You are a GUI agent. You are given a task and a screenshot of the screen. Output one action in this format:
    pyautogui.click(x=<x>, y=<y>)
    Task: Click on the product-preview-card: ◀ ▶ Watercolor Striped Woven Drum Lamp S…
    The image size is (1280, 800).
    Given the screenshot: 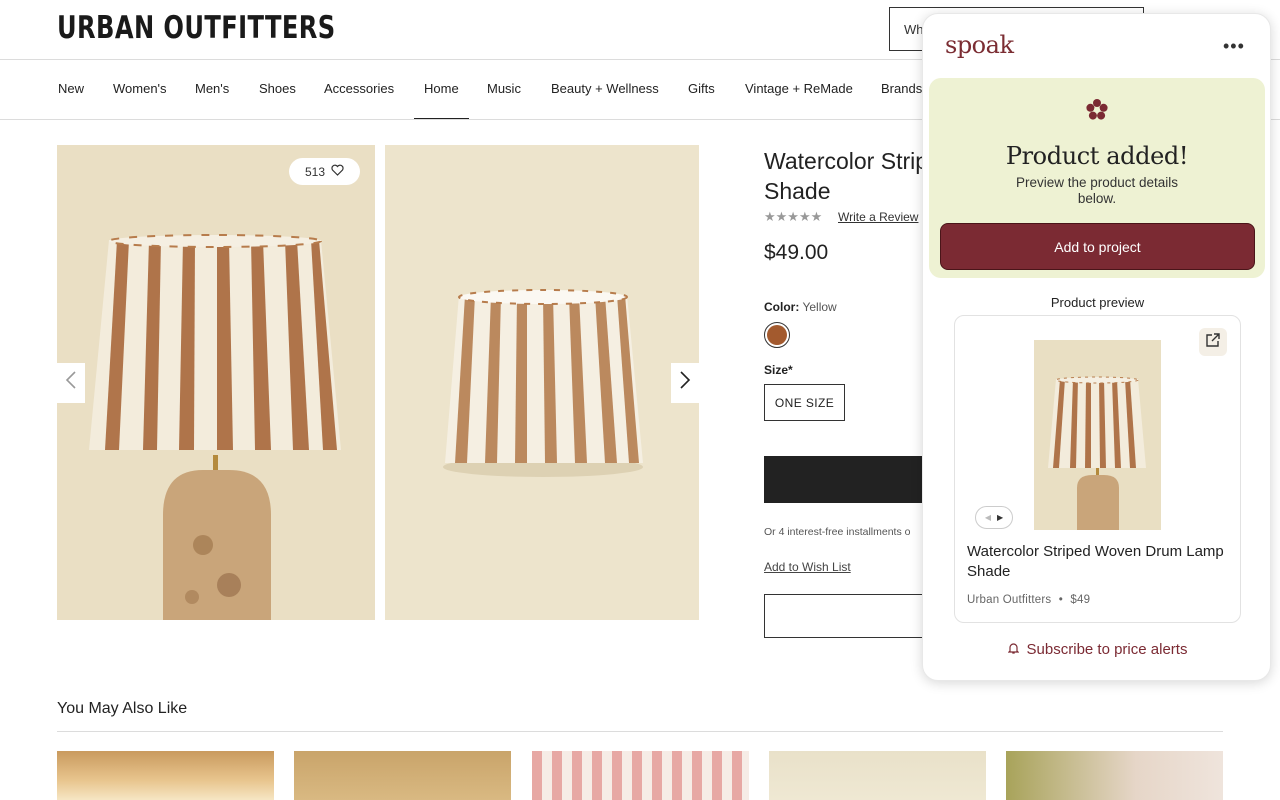 What is the action you would take?
    pyautogui.click(x=1097, y=469)
    